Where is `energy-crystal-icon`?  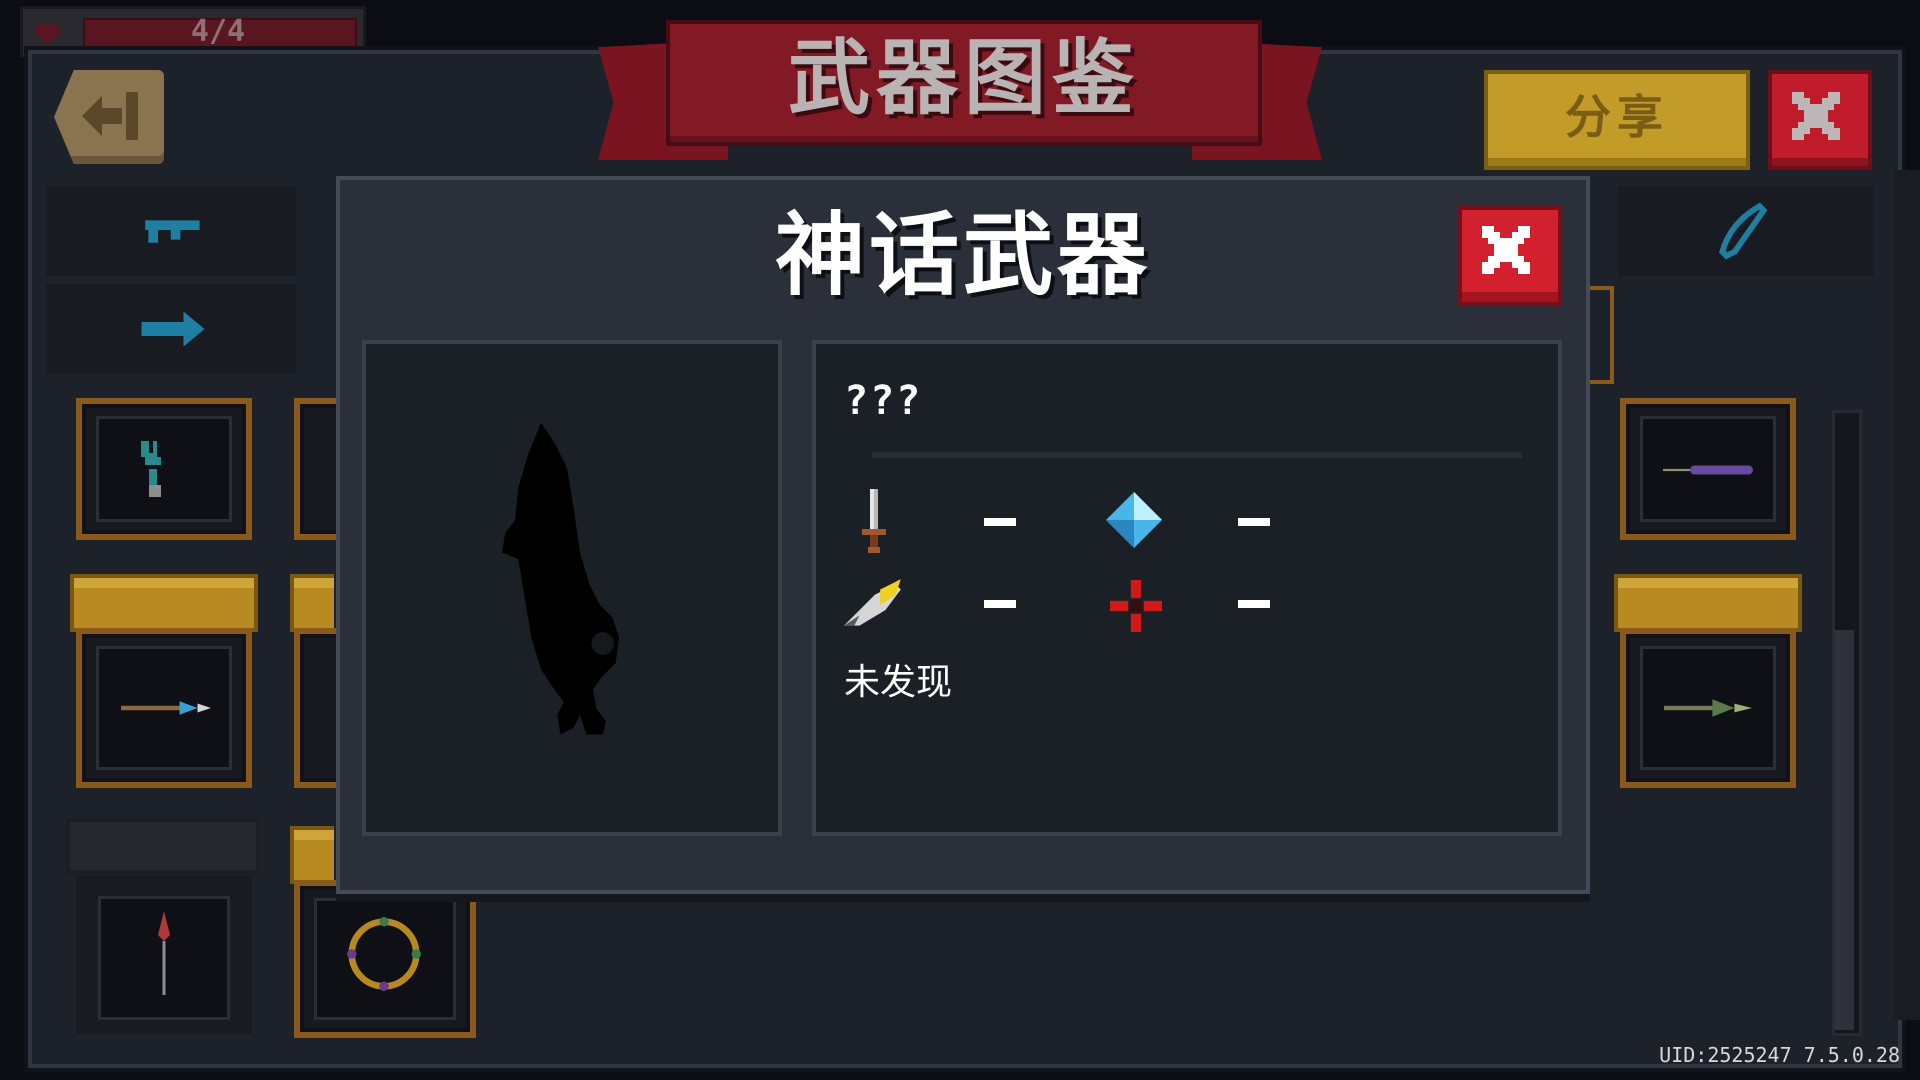
energy-crystal-icon is located at coordinates (1134, 520).